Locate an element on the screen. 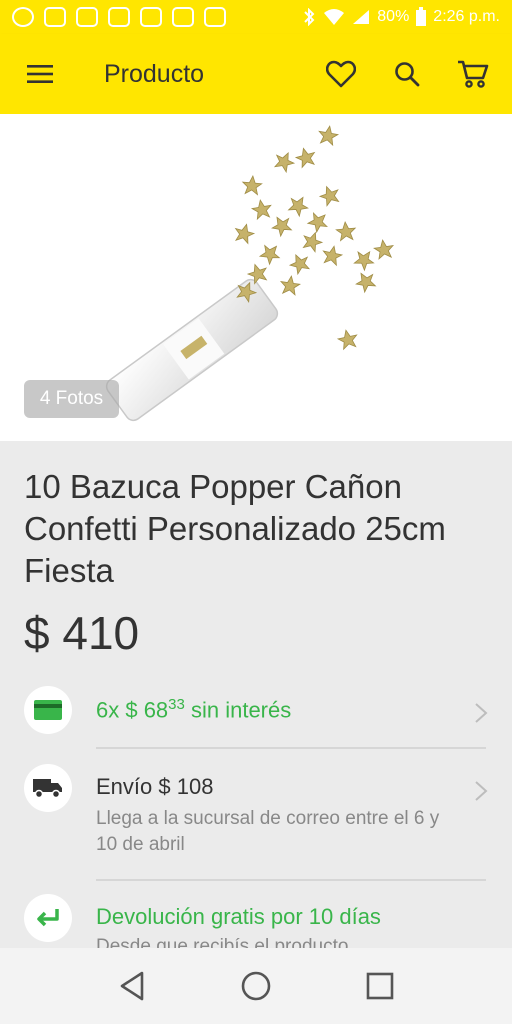 The width and height of the screenshot is (512, 1024). heart-notification-icon is located at coordinates (55, 17).